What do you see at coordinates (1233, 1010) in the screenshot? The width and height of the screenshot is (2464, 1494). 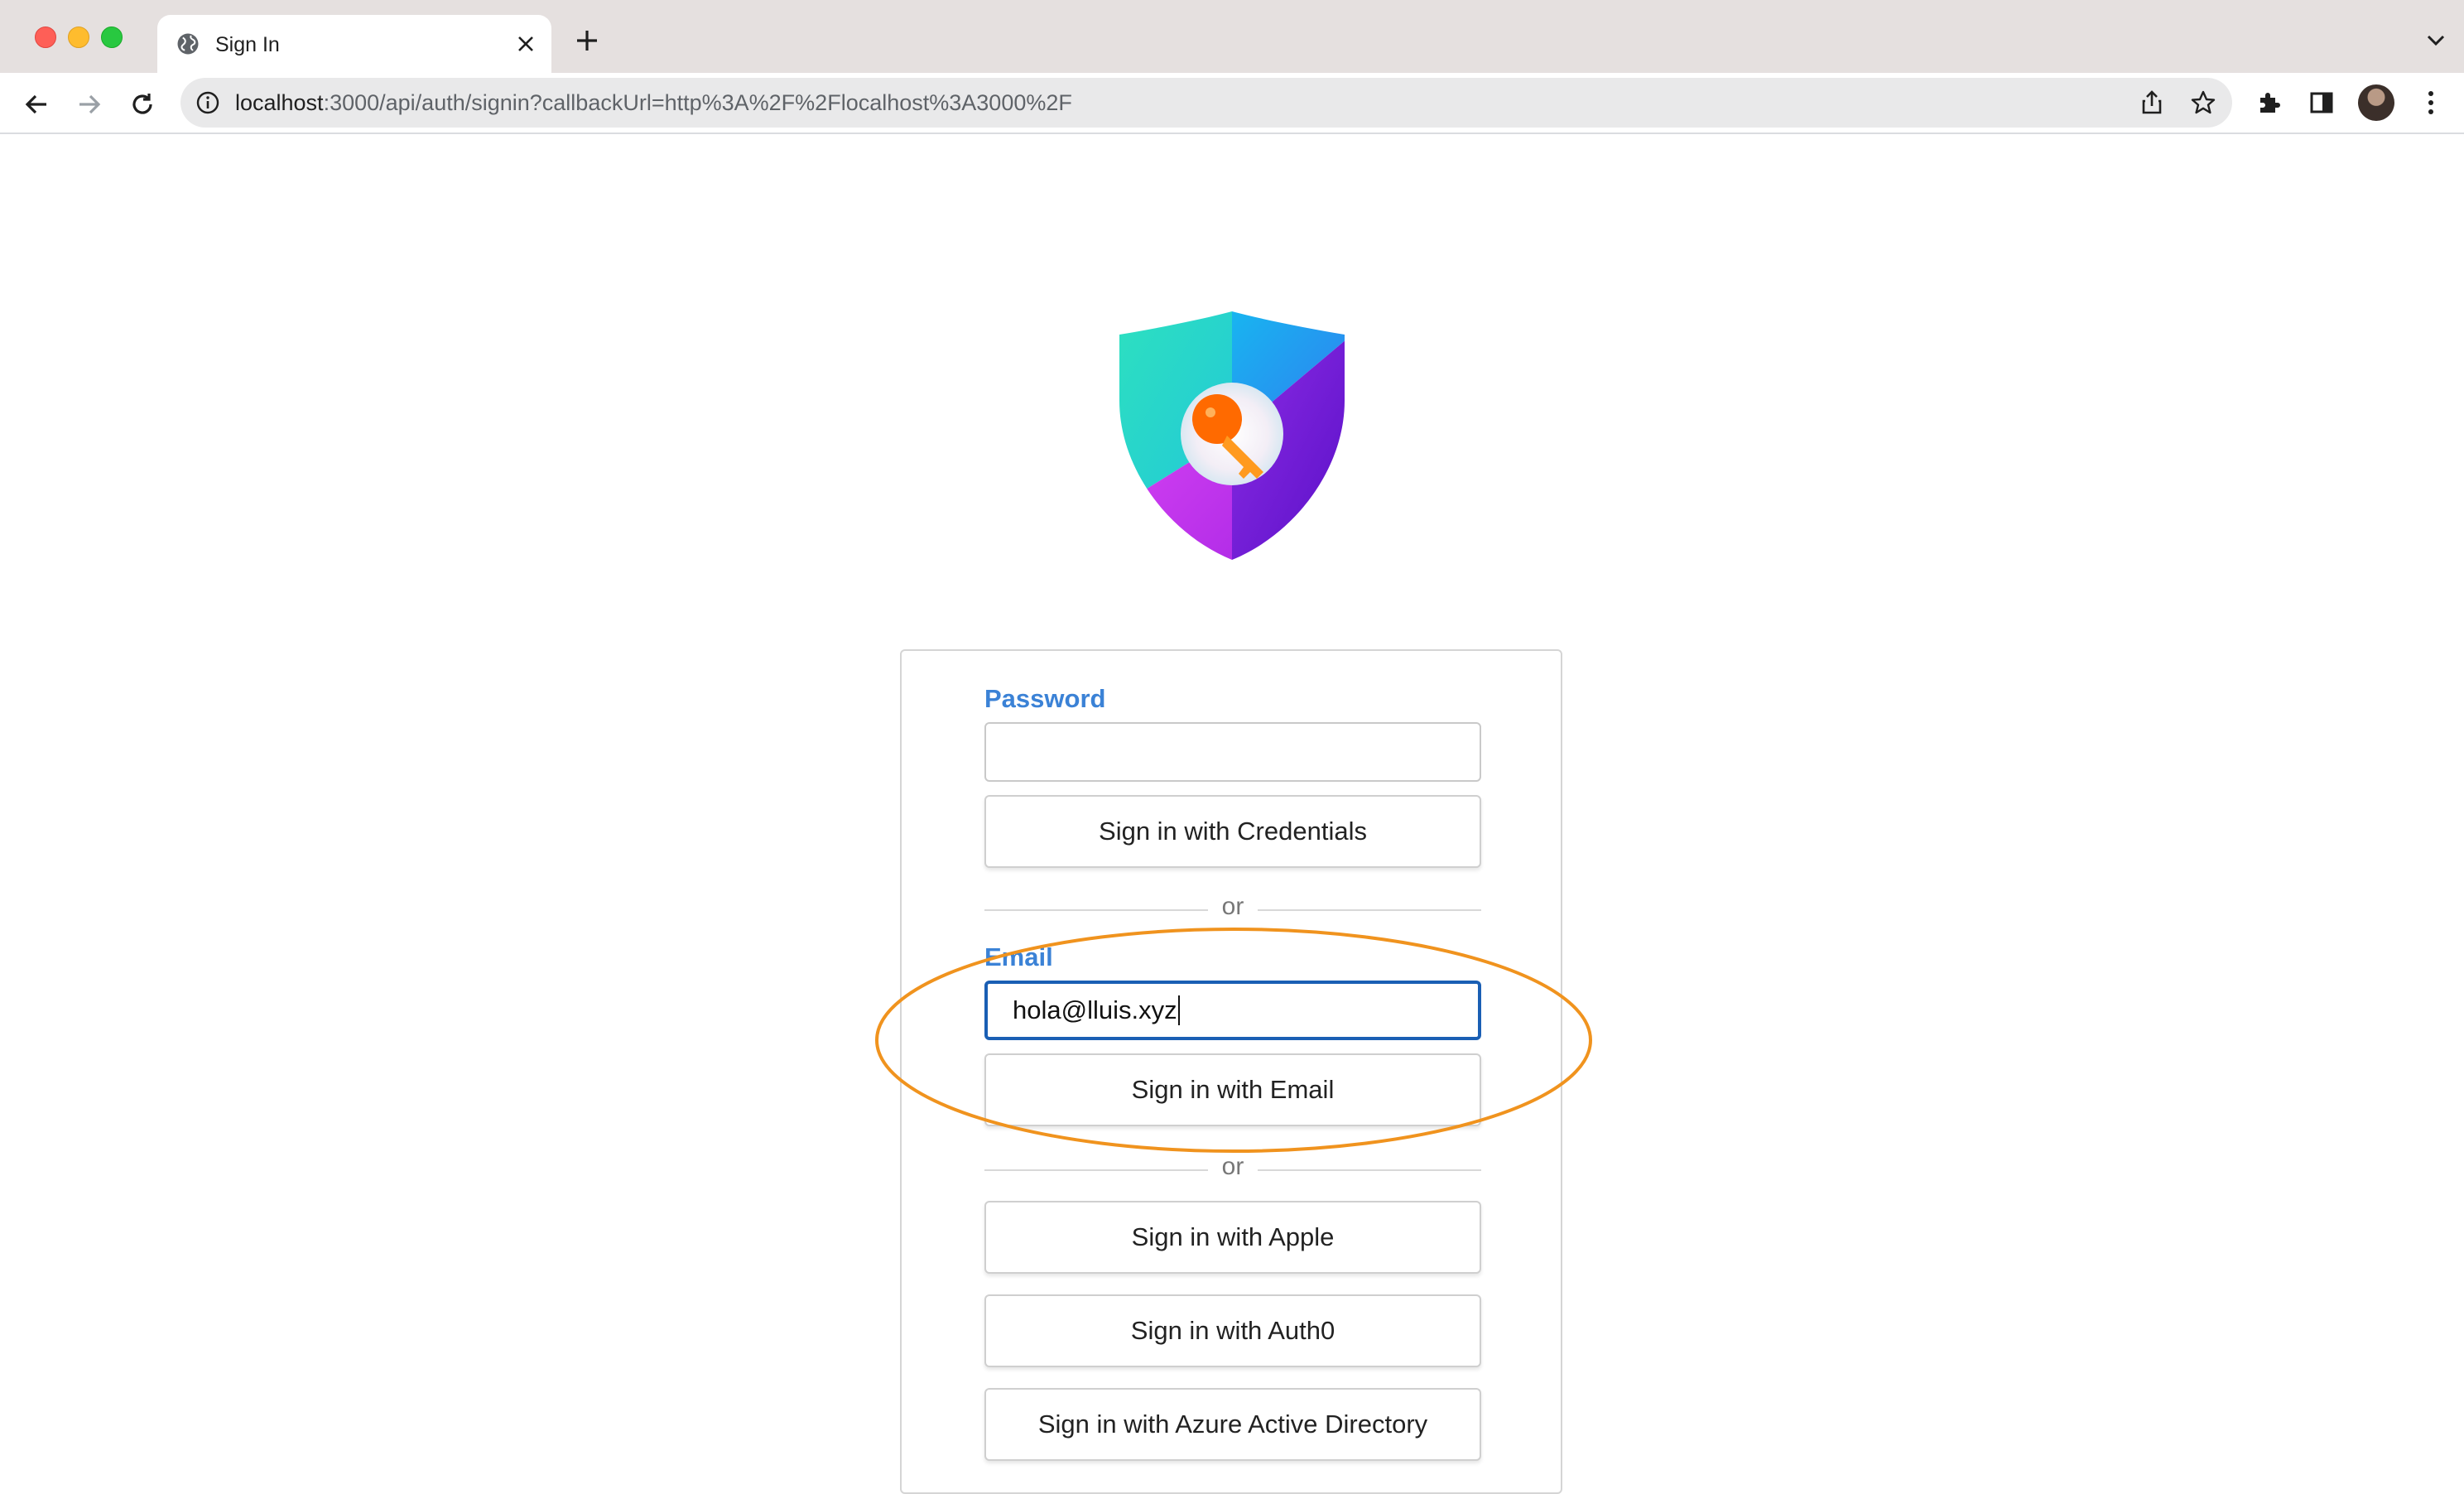 I see `email-field: hola@lluis.xyz` at bounding box center [1233, 1010].